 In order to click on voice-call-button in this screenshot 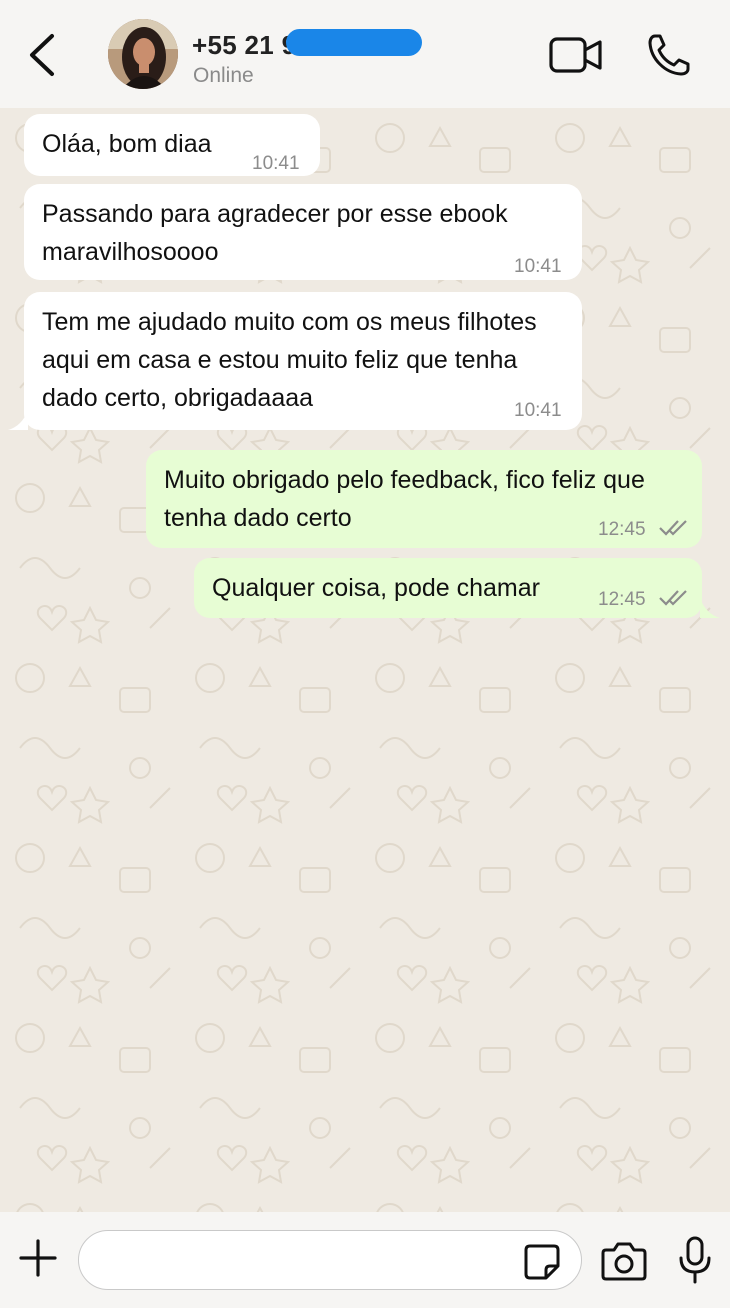, I will do `click(670, 55)`.